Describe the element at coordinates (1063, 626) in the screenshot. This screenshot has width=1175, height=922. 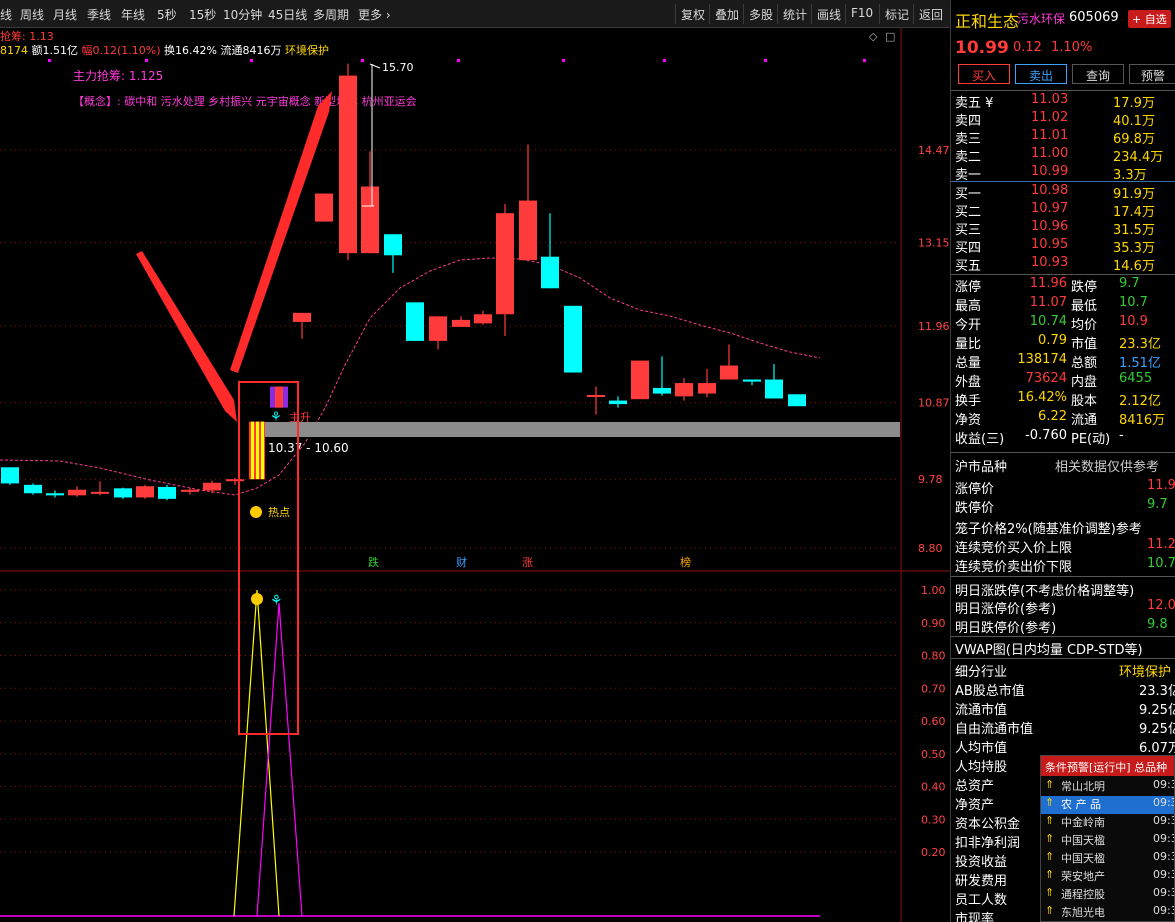
I see `tomorrow-row: 明日跌停价(参考) 9.8` at that location.